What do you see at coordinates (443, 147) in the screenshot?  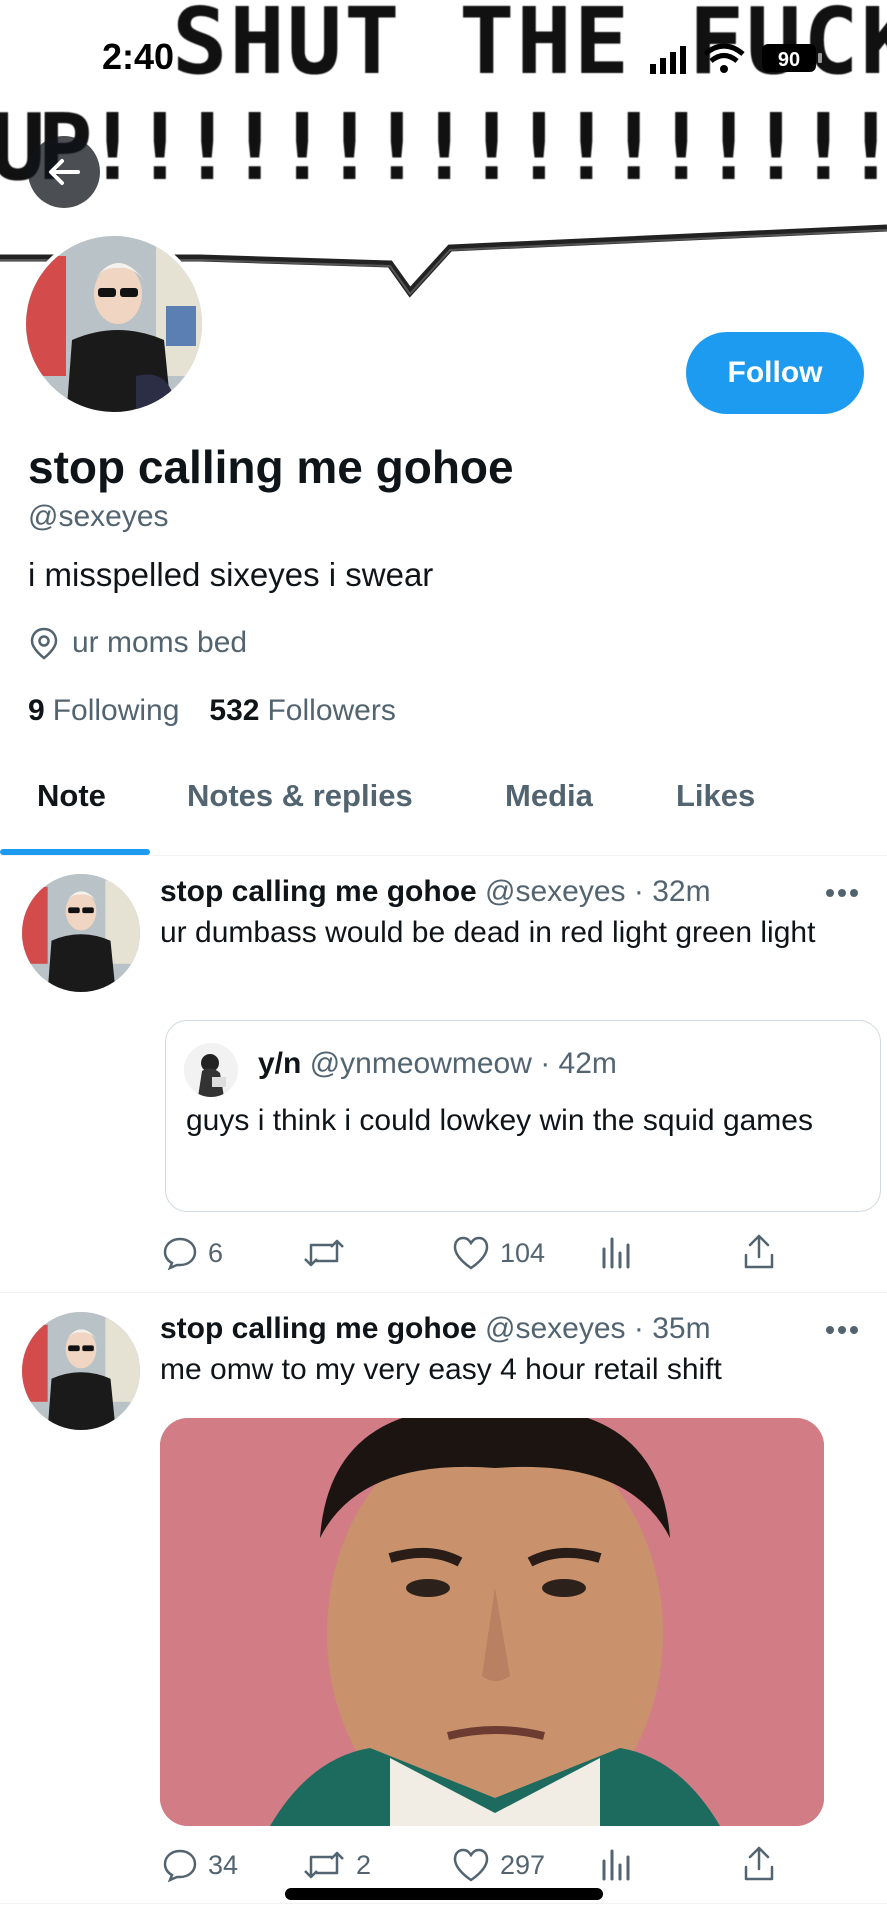 I see `banner-text-line2: UP!!!!!!!!!!!!!!!!!!!!!!!!!!!!` at bounding box center [443, 147].